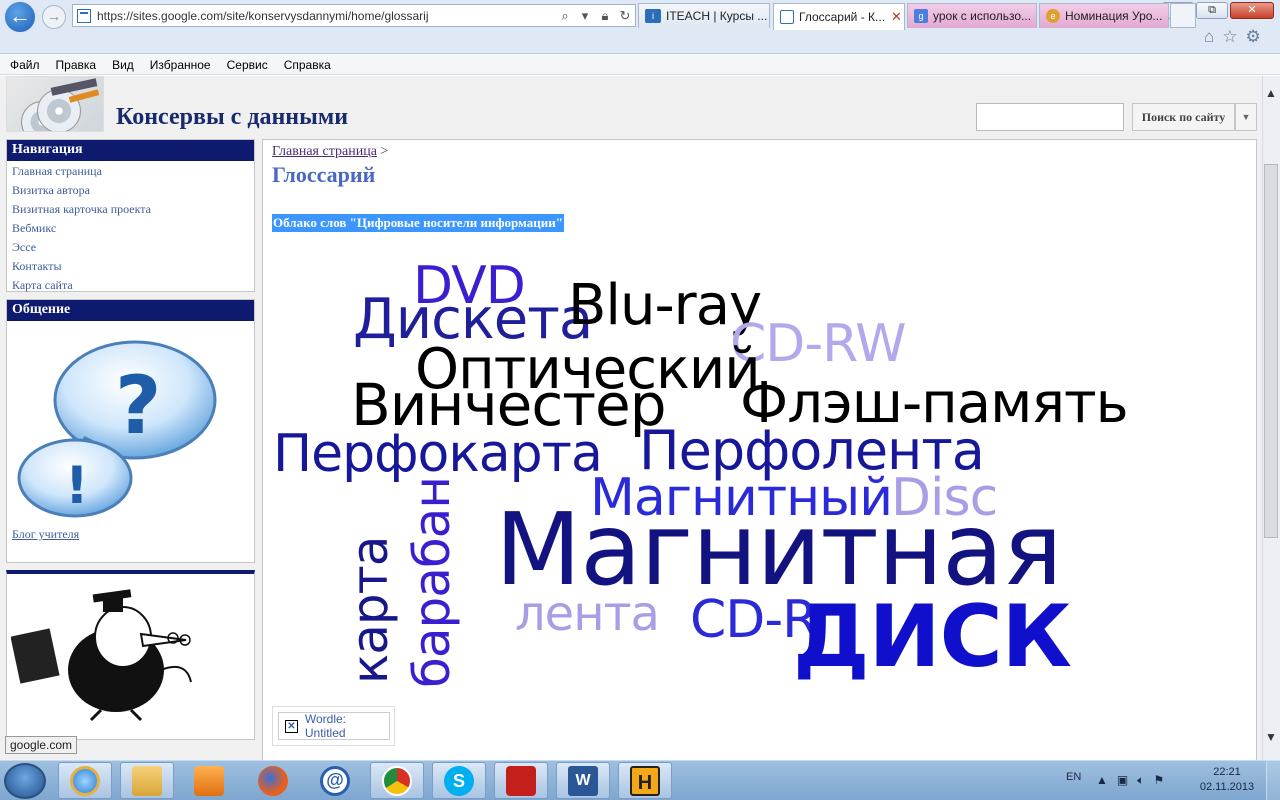 The width and height of the screenshot is (1280, 800). What do you see at coordinates (1209, 37) in the screenshot?
I see `home-icon: ⌂` at bounding box center [1209, 37].